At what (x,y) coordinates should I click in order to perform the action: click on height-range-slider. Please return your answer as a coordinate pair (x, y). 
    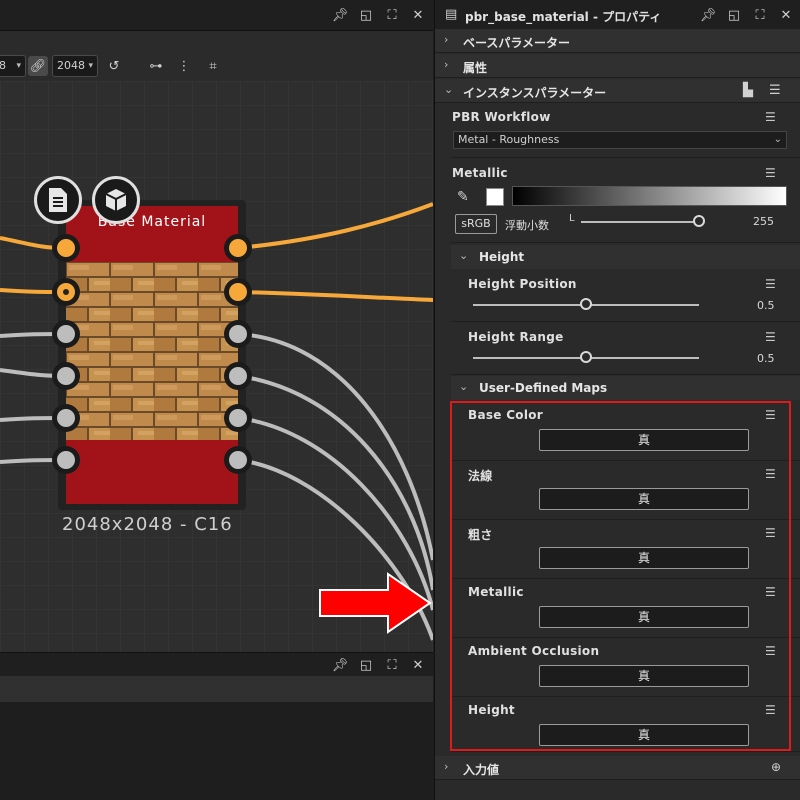
    Looking at the image, I should click on (586, 358).